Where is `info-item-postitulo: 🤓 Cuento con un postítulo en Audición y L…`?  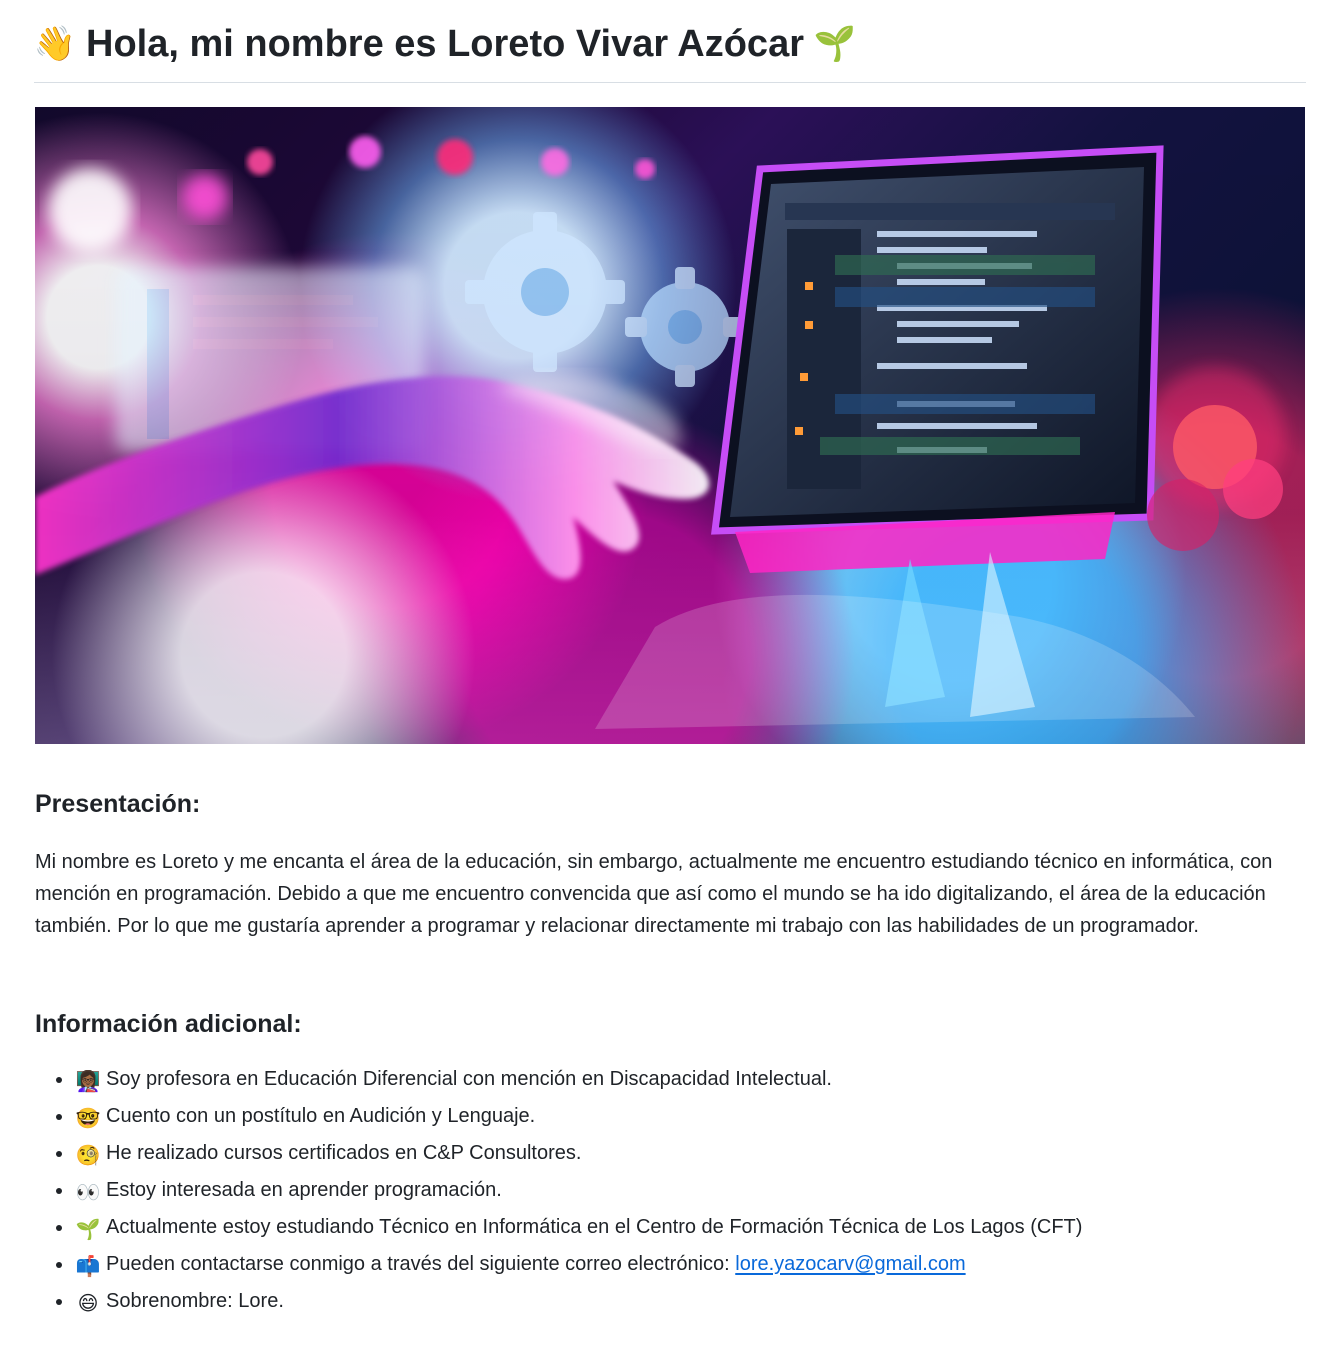
info-item-postitulo: 🤓 Cuento con un postítulo en Audición y L… is located at coordinates (666, 1116).